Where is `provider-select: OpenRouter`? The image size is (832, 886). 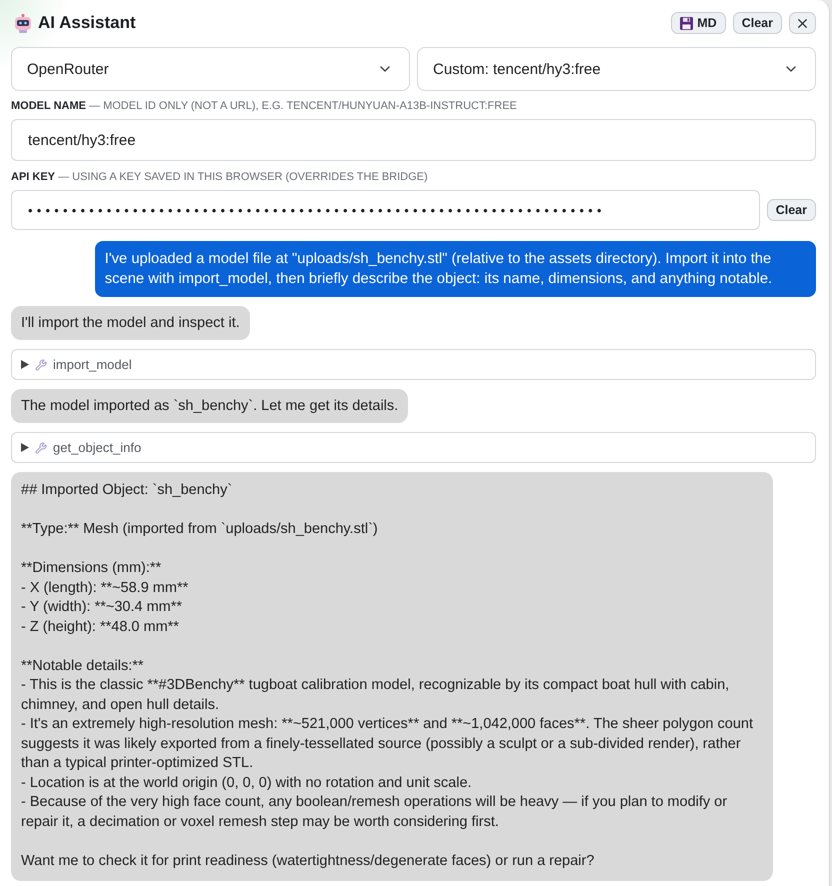 provider-select: OpenRouter is located at coordinates (210, 69).